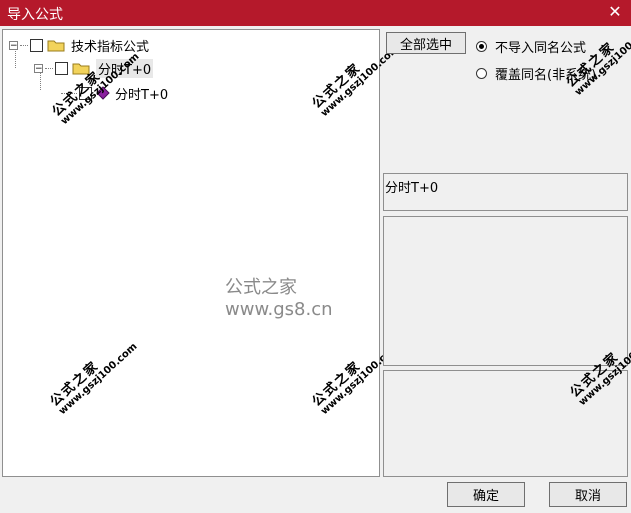  Describe the element at coordinates (505, 192) in the screenshot. I see `formula-name-box: 分时T+0` at that location.